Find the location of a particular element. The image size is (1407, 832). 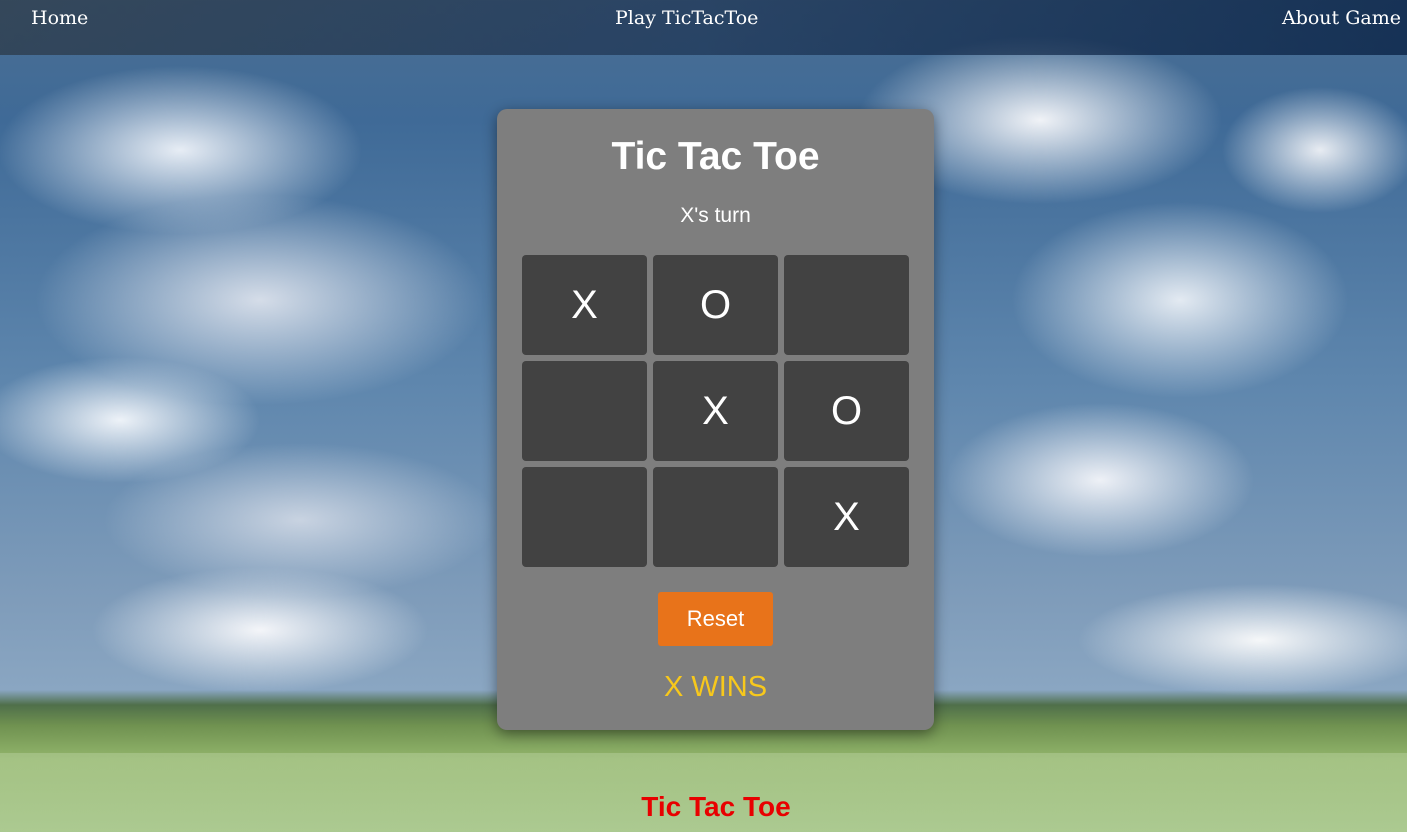

game-title: Tic Tac Toe is located at coordinates (715, 156).